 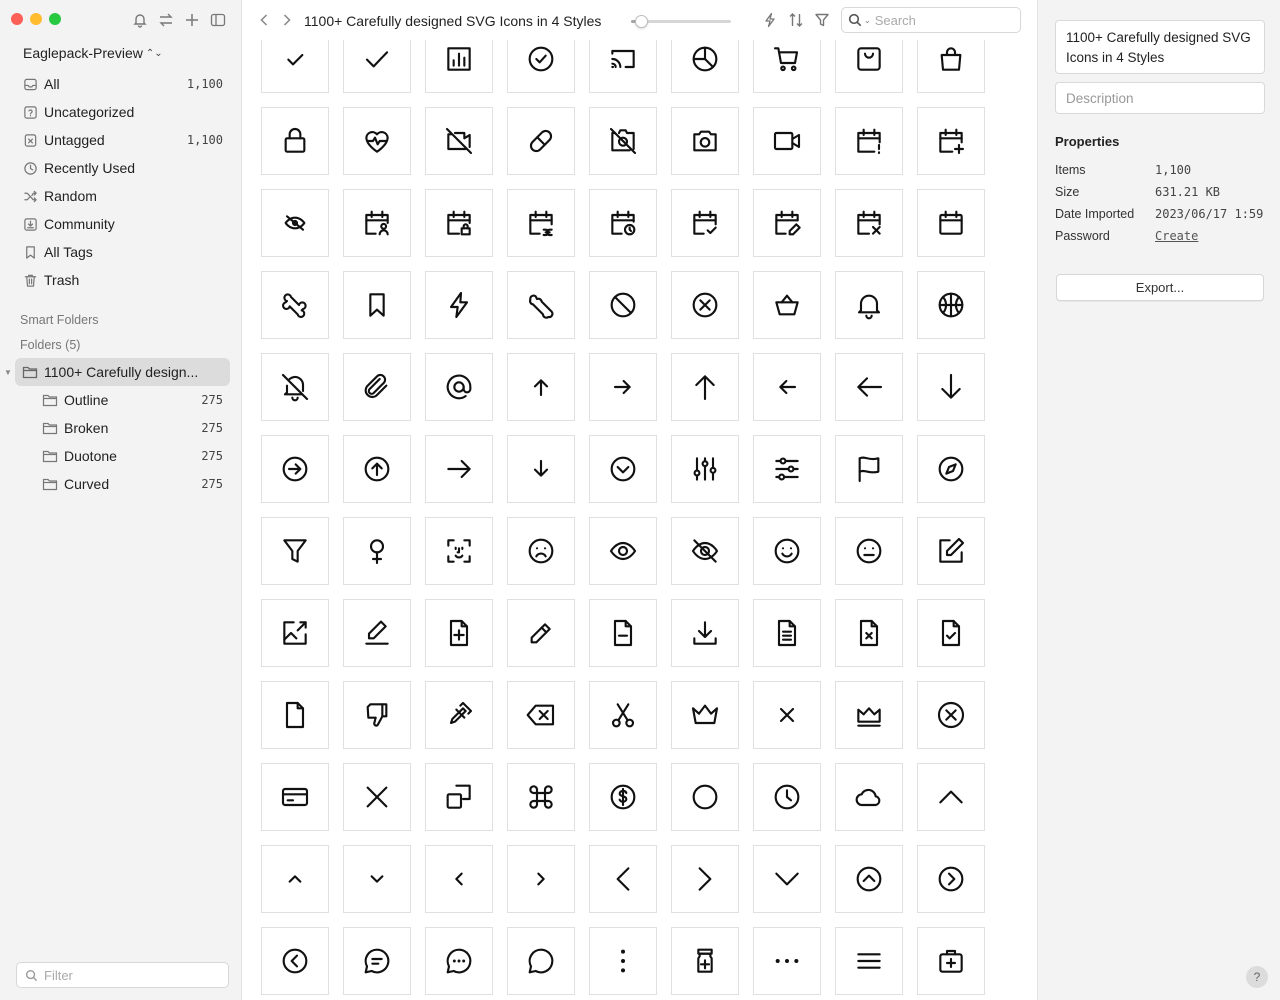 What do you see at coordinates (121, 140) in the screenshot?
I see `sidebar-item-untagged: Untagged 1,100` at bounding box center [121, 140].